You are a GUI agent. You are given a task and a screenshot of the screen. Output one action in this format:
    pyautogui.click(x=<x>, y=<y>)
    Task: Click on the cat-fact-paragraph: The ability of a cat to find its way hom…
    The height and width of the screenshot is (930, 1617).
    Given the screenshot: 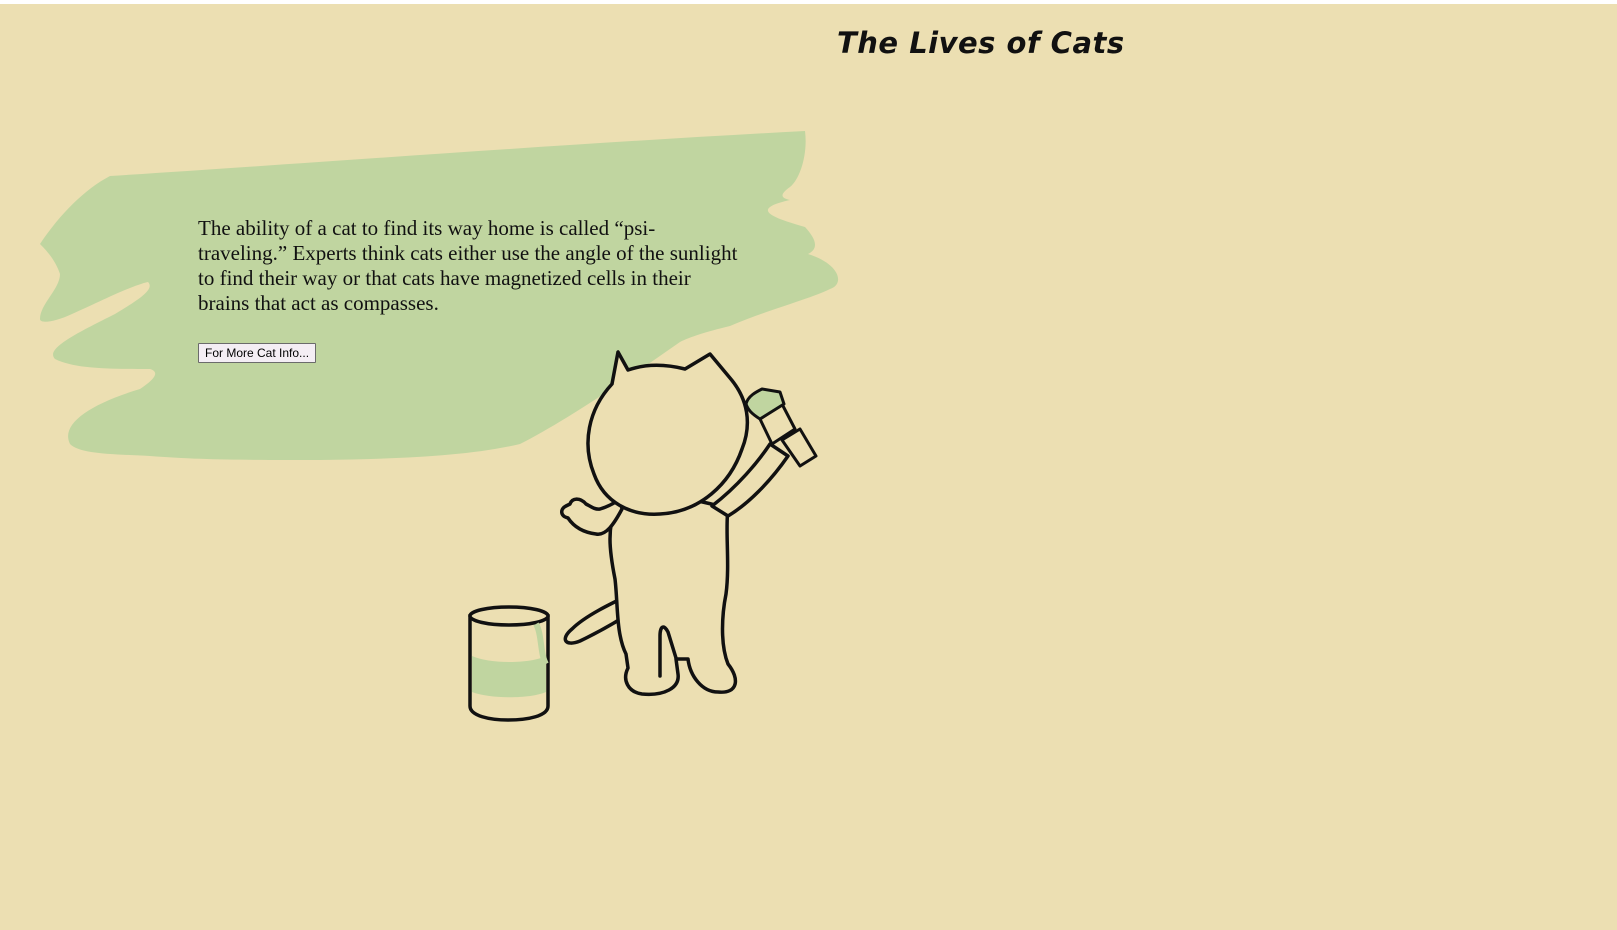 What is the action you would take?
    pyautogui.click(x=468, y=265)
    